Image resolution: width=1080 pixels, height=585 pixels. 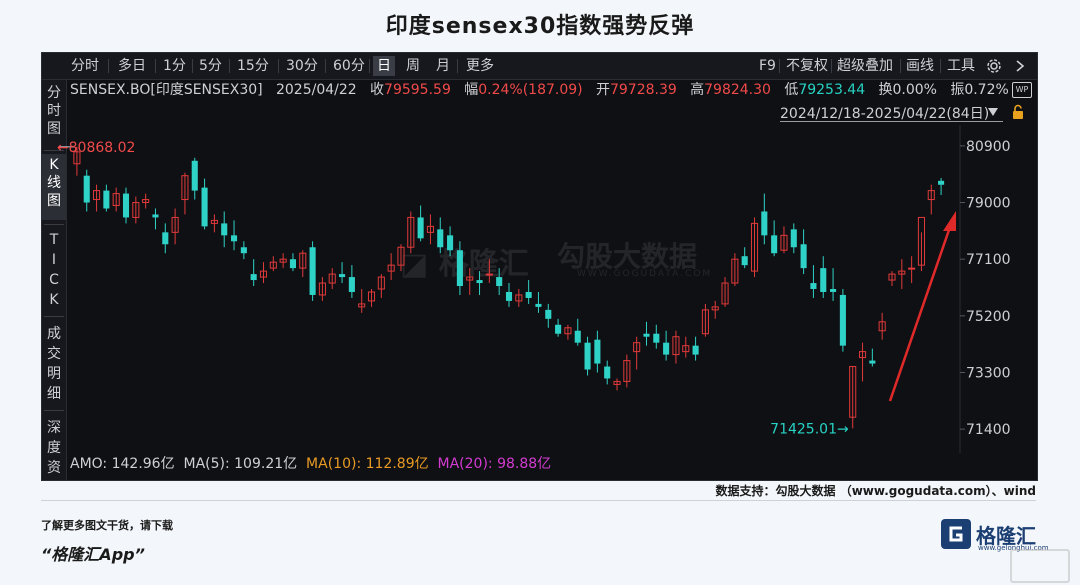 I want to click on amo-value: AMO: 142.96亿, so click(x=122, y=464).